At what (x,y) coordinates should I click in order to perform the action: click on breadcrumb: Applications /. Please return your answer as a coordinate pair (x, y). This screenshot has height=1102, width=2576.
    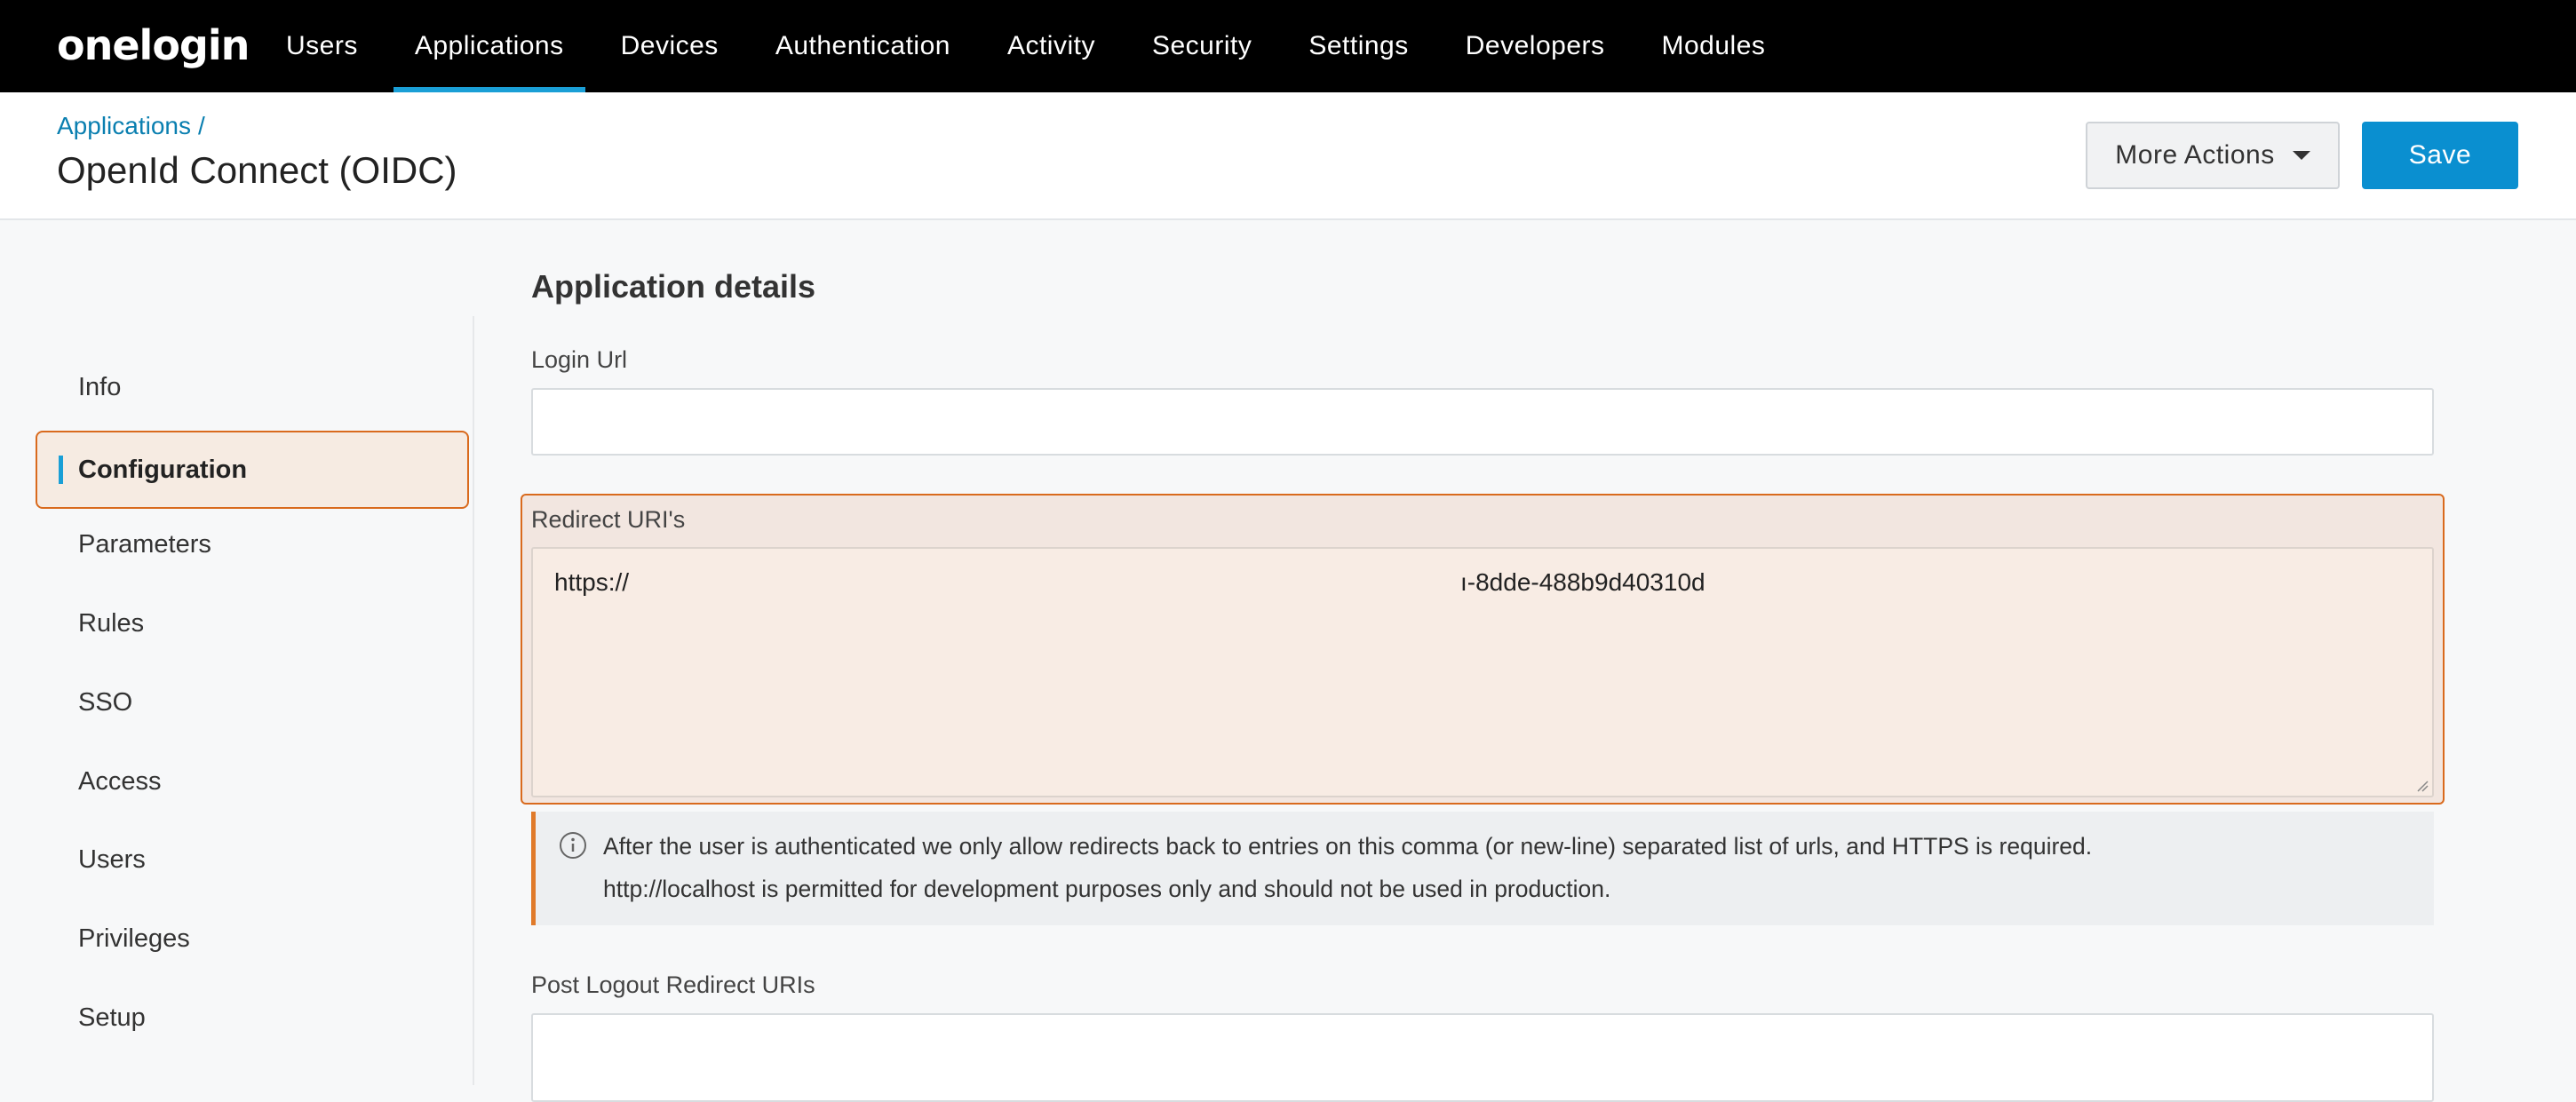
    Looking at the image, I should click on (131, 126).